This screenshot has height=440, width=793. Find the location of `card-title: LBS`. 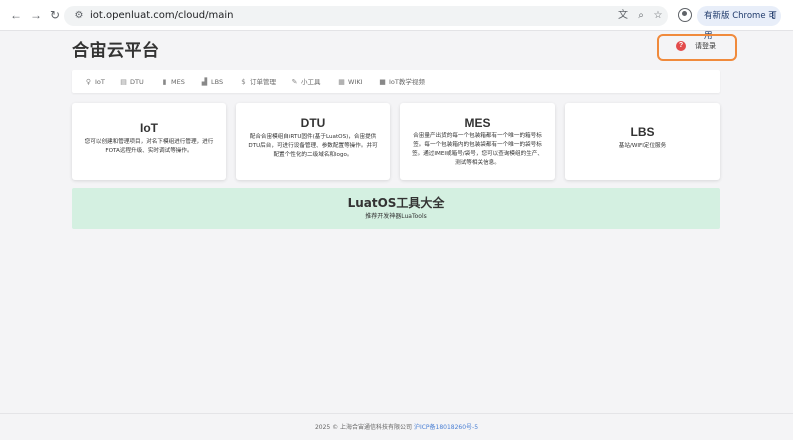

card-title: LBS is located at coordinates (642, 132).